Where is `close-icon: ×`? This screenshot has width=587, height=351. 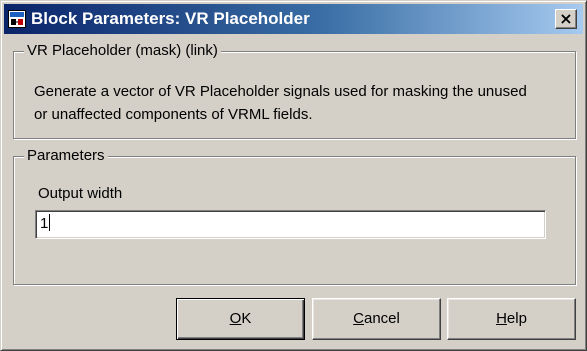 close-icon: × is located at coordinates (566, 18).